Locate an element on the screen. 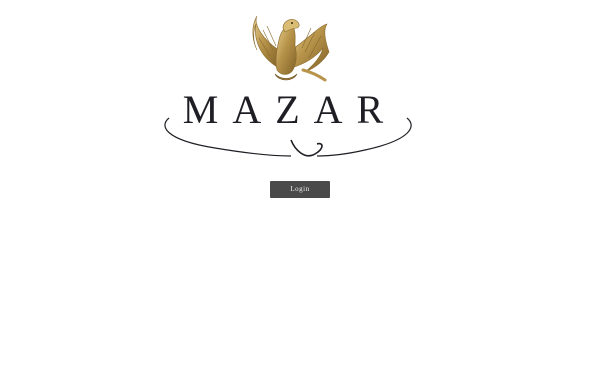 The image size is (600, 375). brand-wordmark: MAZAR is located at coordinates (290, 109).